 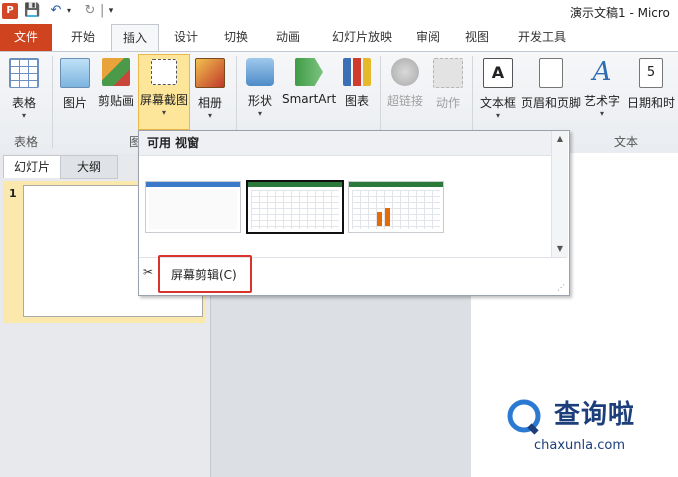 I want to click on photo-album-icon, so click(x=210, y=73).